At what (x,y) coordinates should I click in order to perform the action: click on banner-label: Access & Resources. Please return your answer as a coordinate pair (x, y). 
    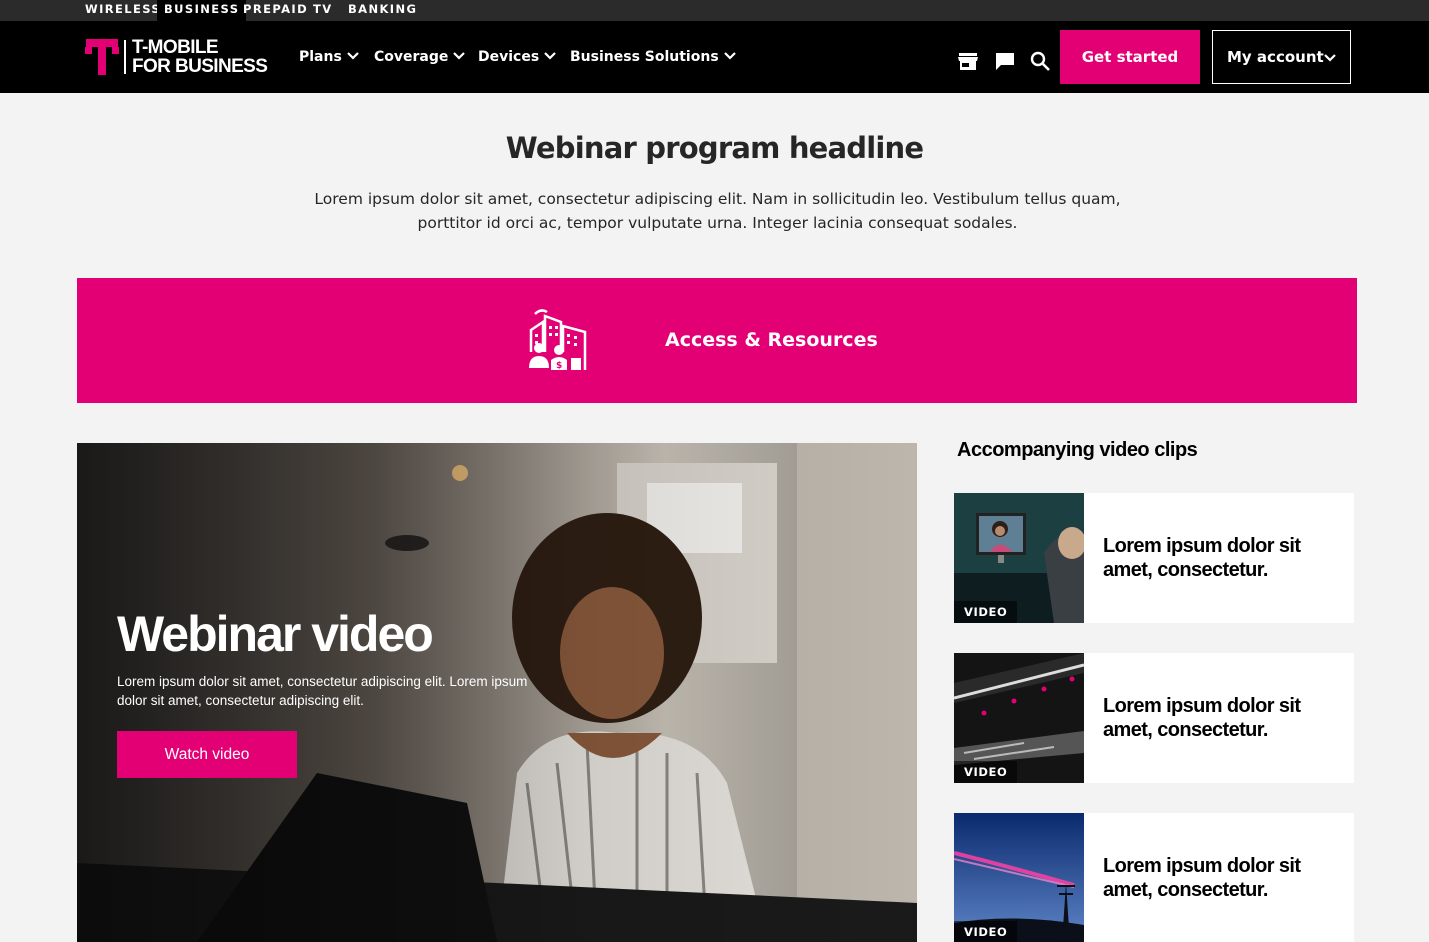
    Looking at the image, I should click on (771, 340).